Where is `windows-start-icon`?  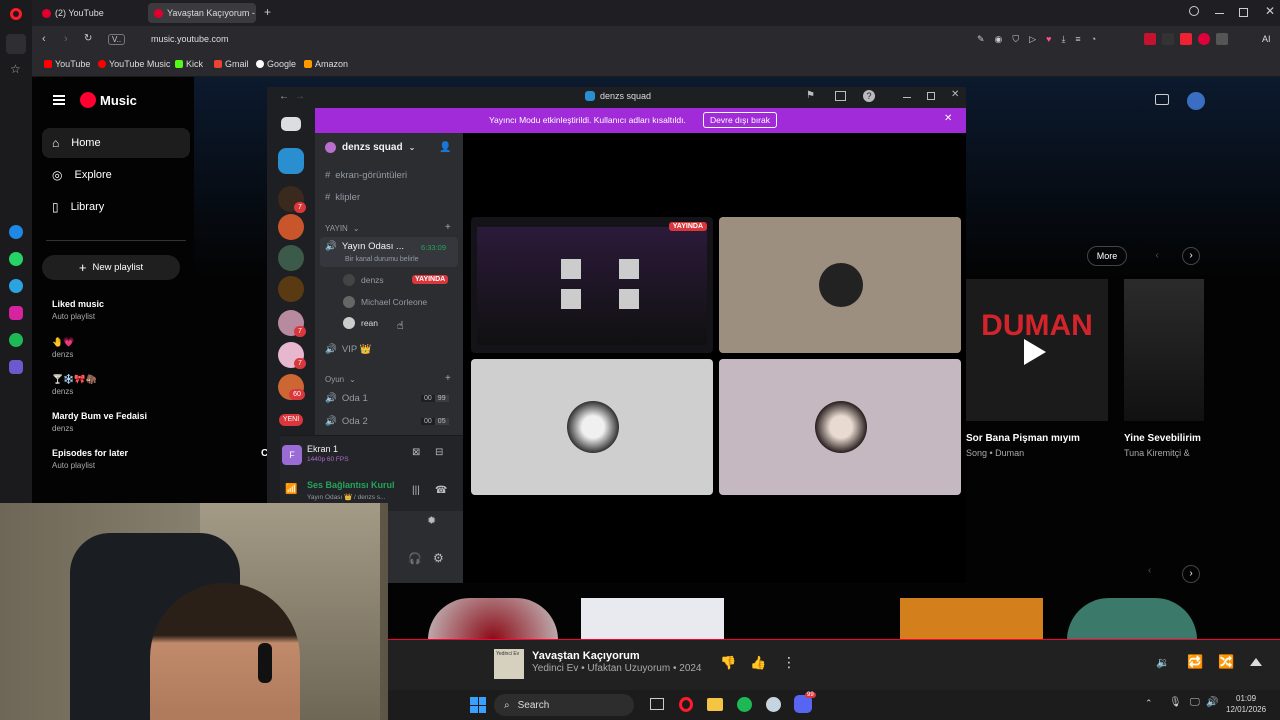
windows-start-icon is located at coordinates (478, 705).